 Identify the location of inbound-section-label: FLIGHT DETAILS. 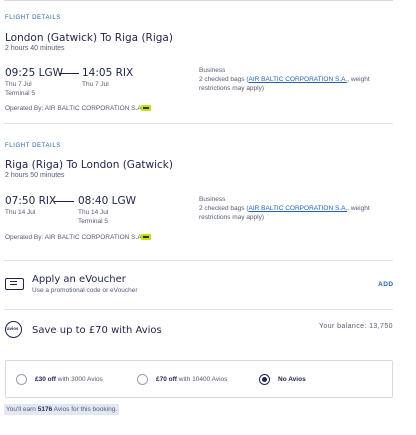
(33, 146).